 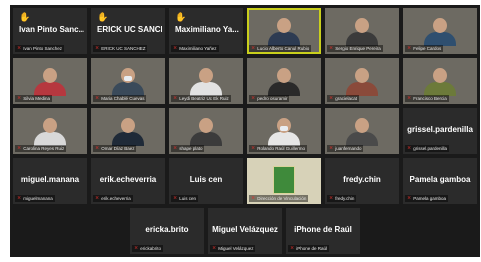 I want to click on participant-name-label: ⨯ shape plato, so click(x=188, y=148).